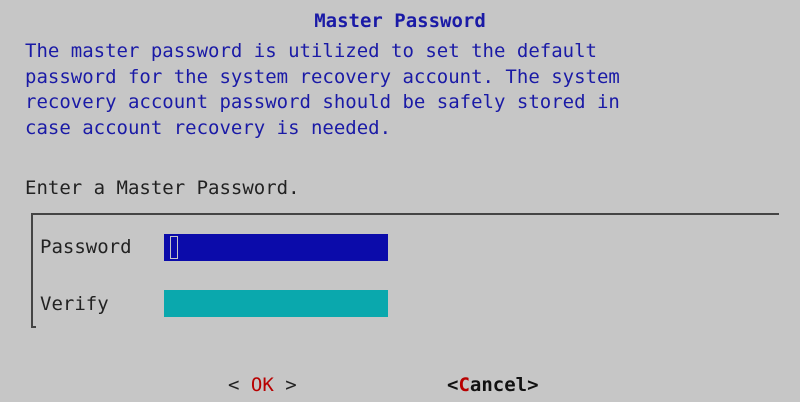 This screenshot has width=800, height=402. I want to click on cancel-button-hotkey: C, so click(464, 385).